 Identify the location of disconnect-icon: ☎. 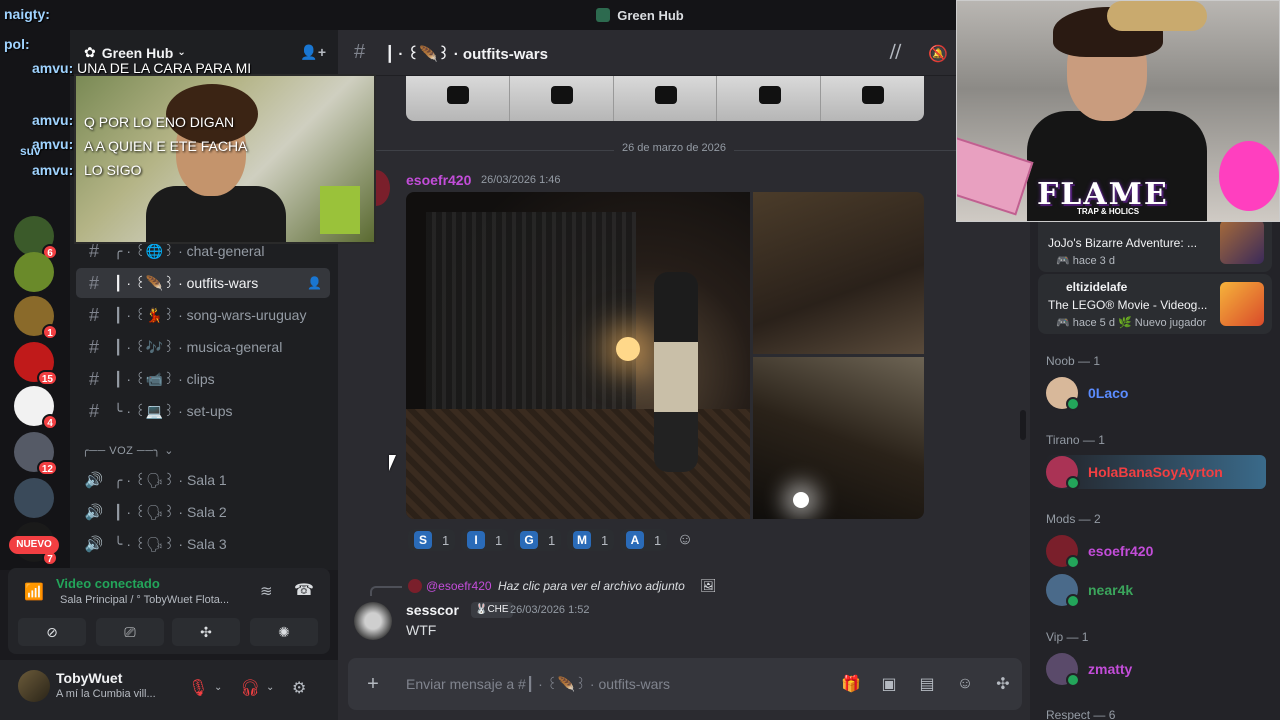
(304, 590).